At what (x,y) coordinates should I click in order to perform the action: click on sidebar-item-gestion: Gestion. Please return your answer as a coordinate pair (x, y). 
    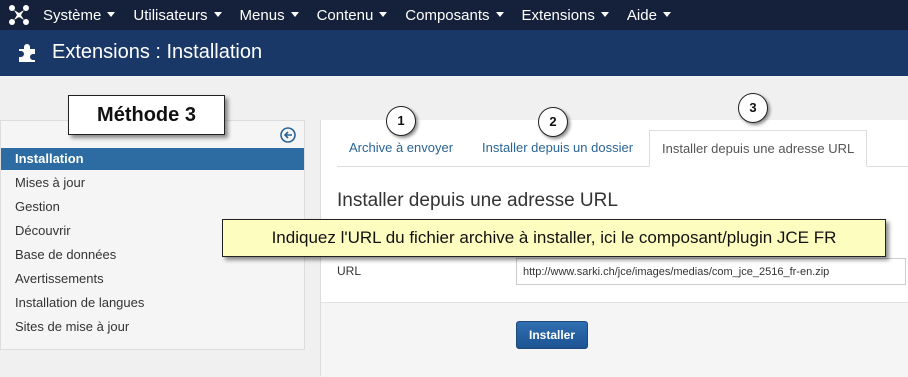
    Looking at the image, I should click on (152, 207).